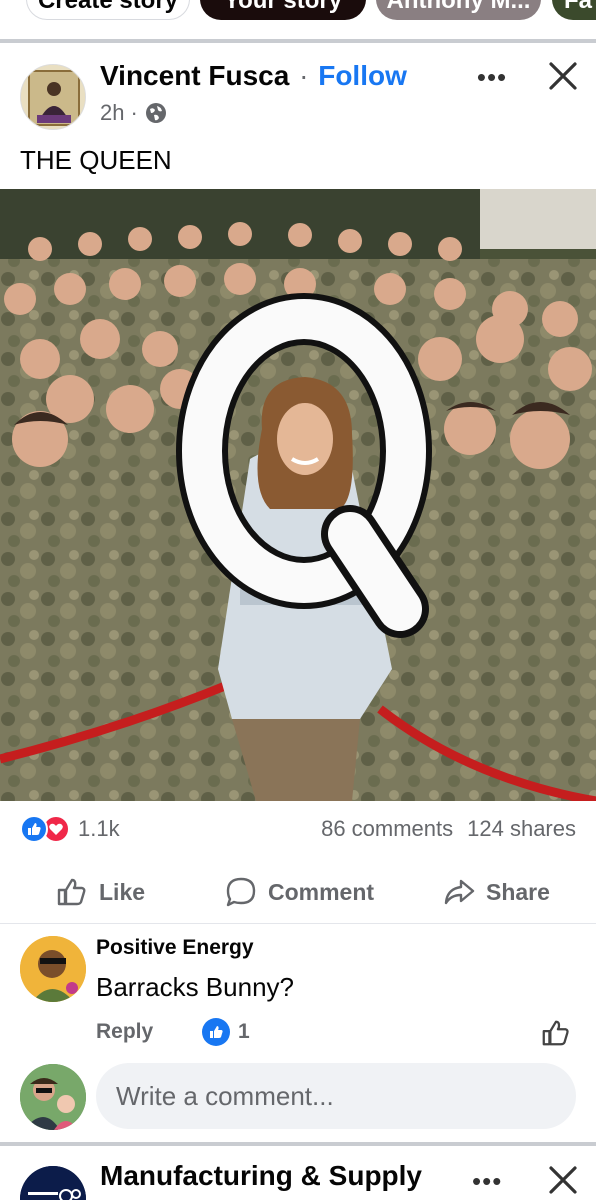 The width and height of the screenshot is (596, 1200). What do you see at coordinates (336, 1096) in the screenshot?
I see `comment-input` at bounding box center [336, 1096].